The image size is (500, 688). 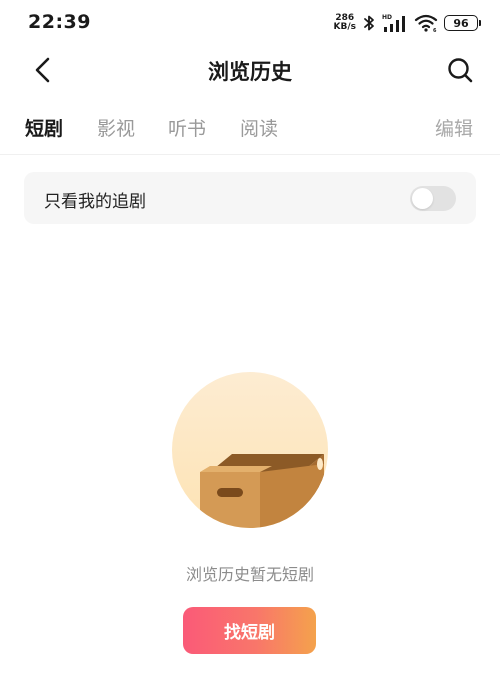 I want to click on search-icon, so click(x=460, y=70).